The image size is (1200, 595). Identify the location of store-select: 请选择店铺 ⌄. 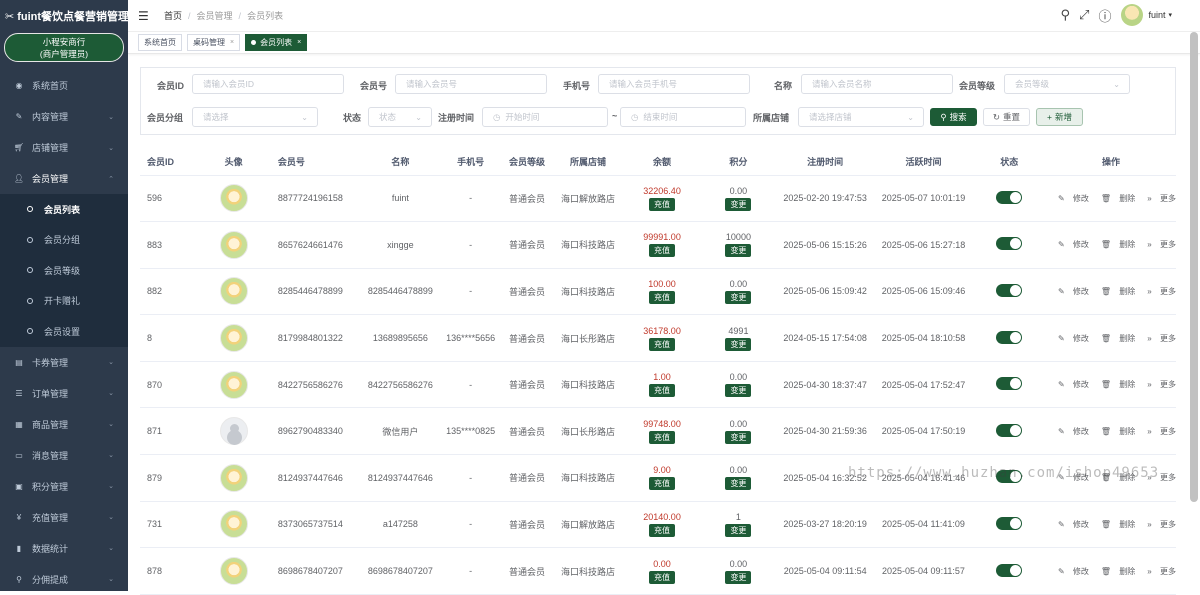
(861, 117).